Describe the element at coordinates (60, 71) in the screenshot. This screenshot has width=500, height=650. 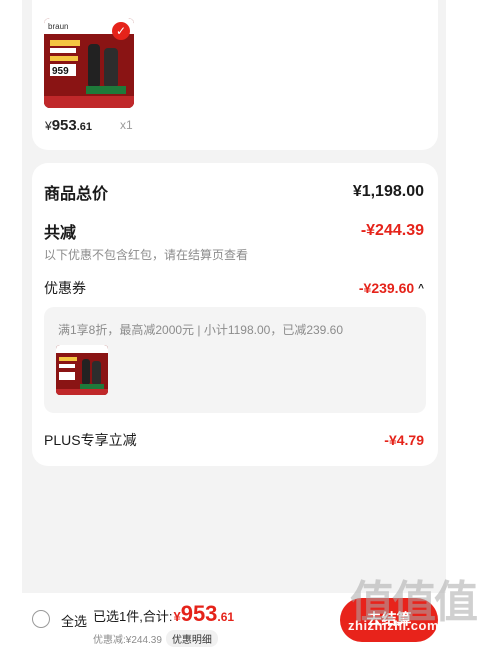
I see `product-image-price: 959` at that location.